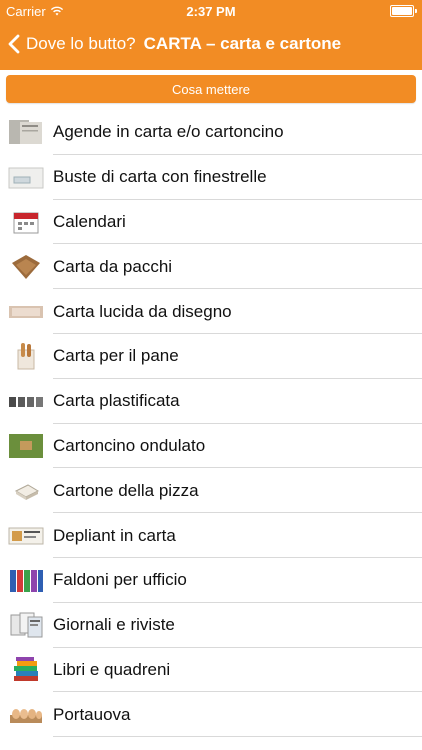 This screenshot has height=750, width=422. Describe the element at coordinates (129, 445) in the screenshot. I see `list-item-label: Cartoncino ondulato` at that location.